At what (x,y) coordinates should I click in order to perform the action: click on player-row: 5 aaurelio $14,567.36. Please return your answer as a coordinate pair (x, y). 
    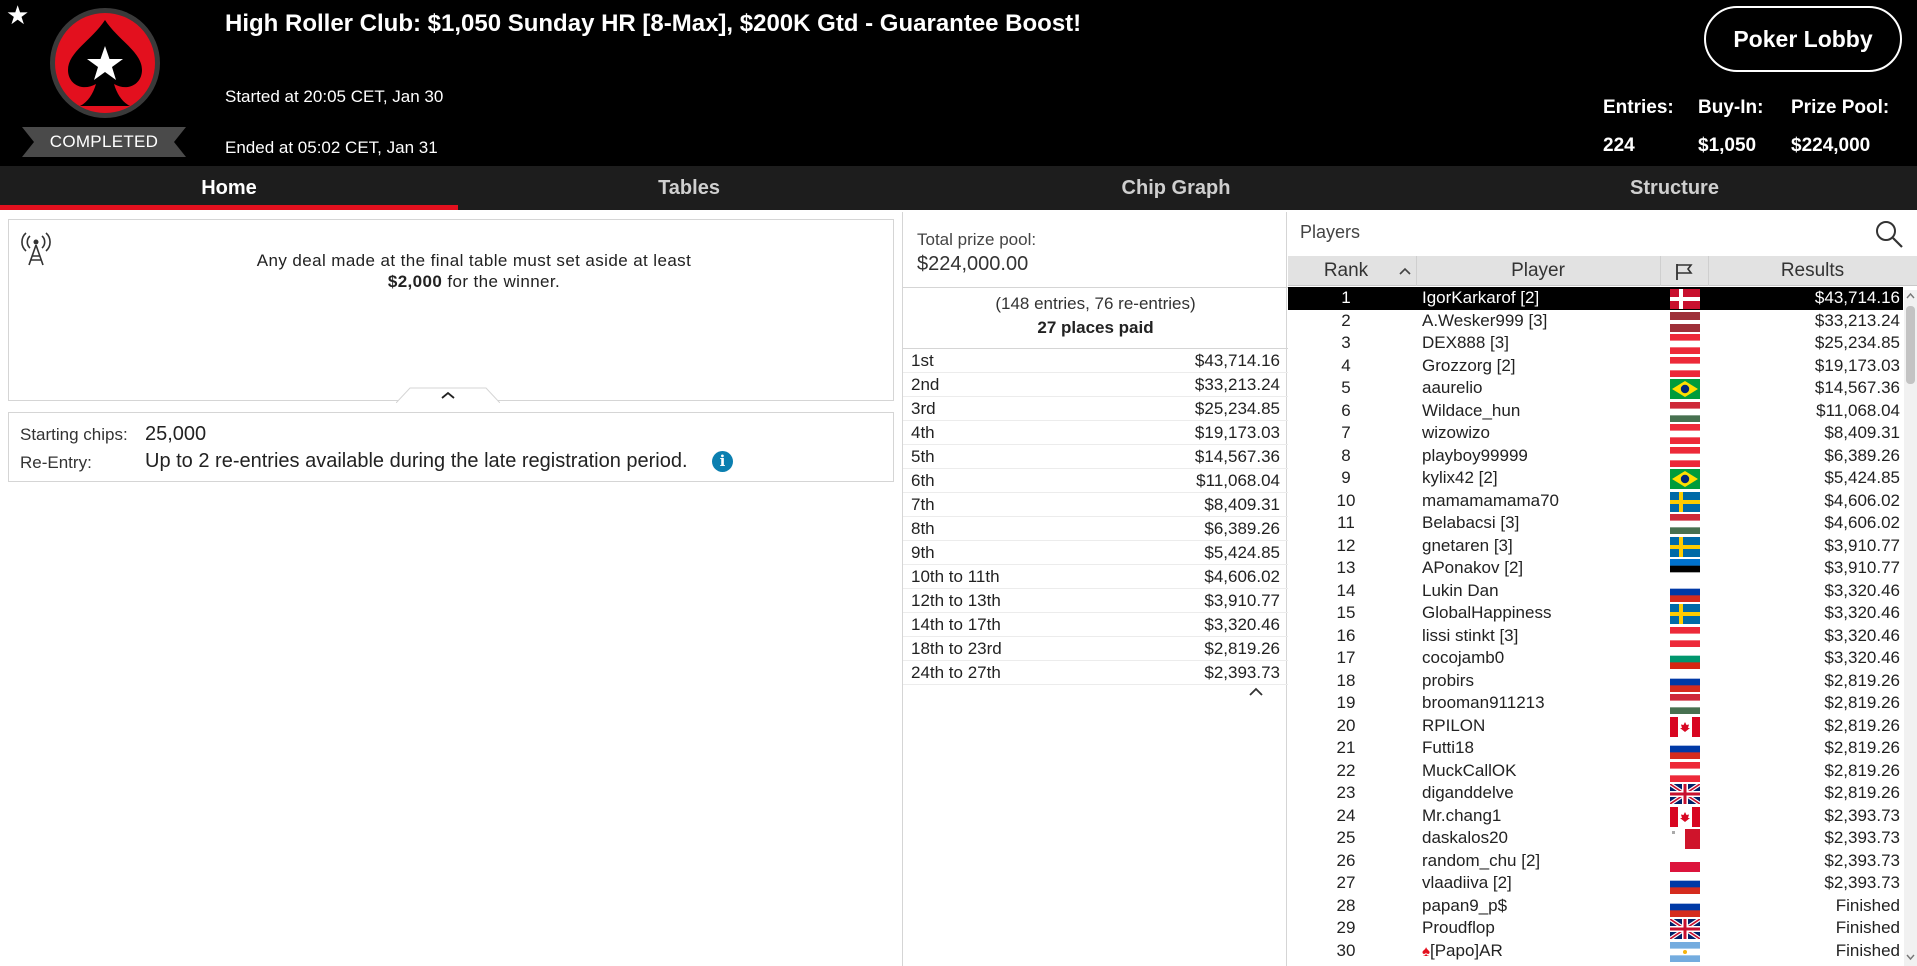
    Looking at the image, I should click on (1595, 388).